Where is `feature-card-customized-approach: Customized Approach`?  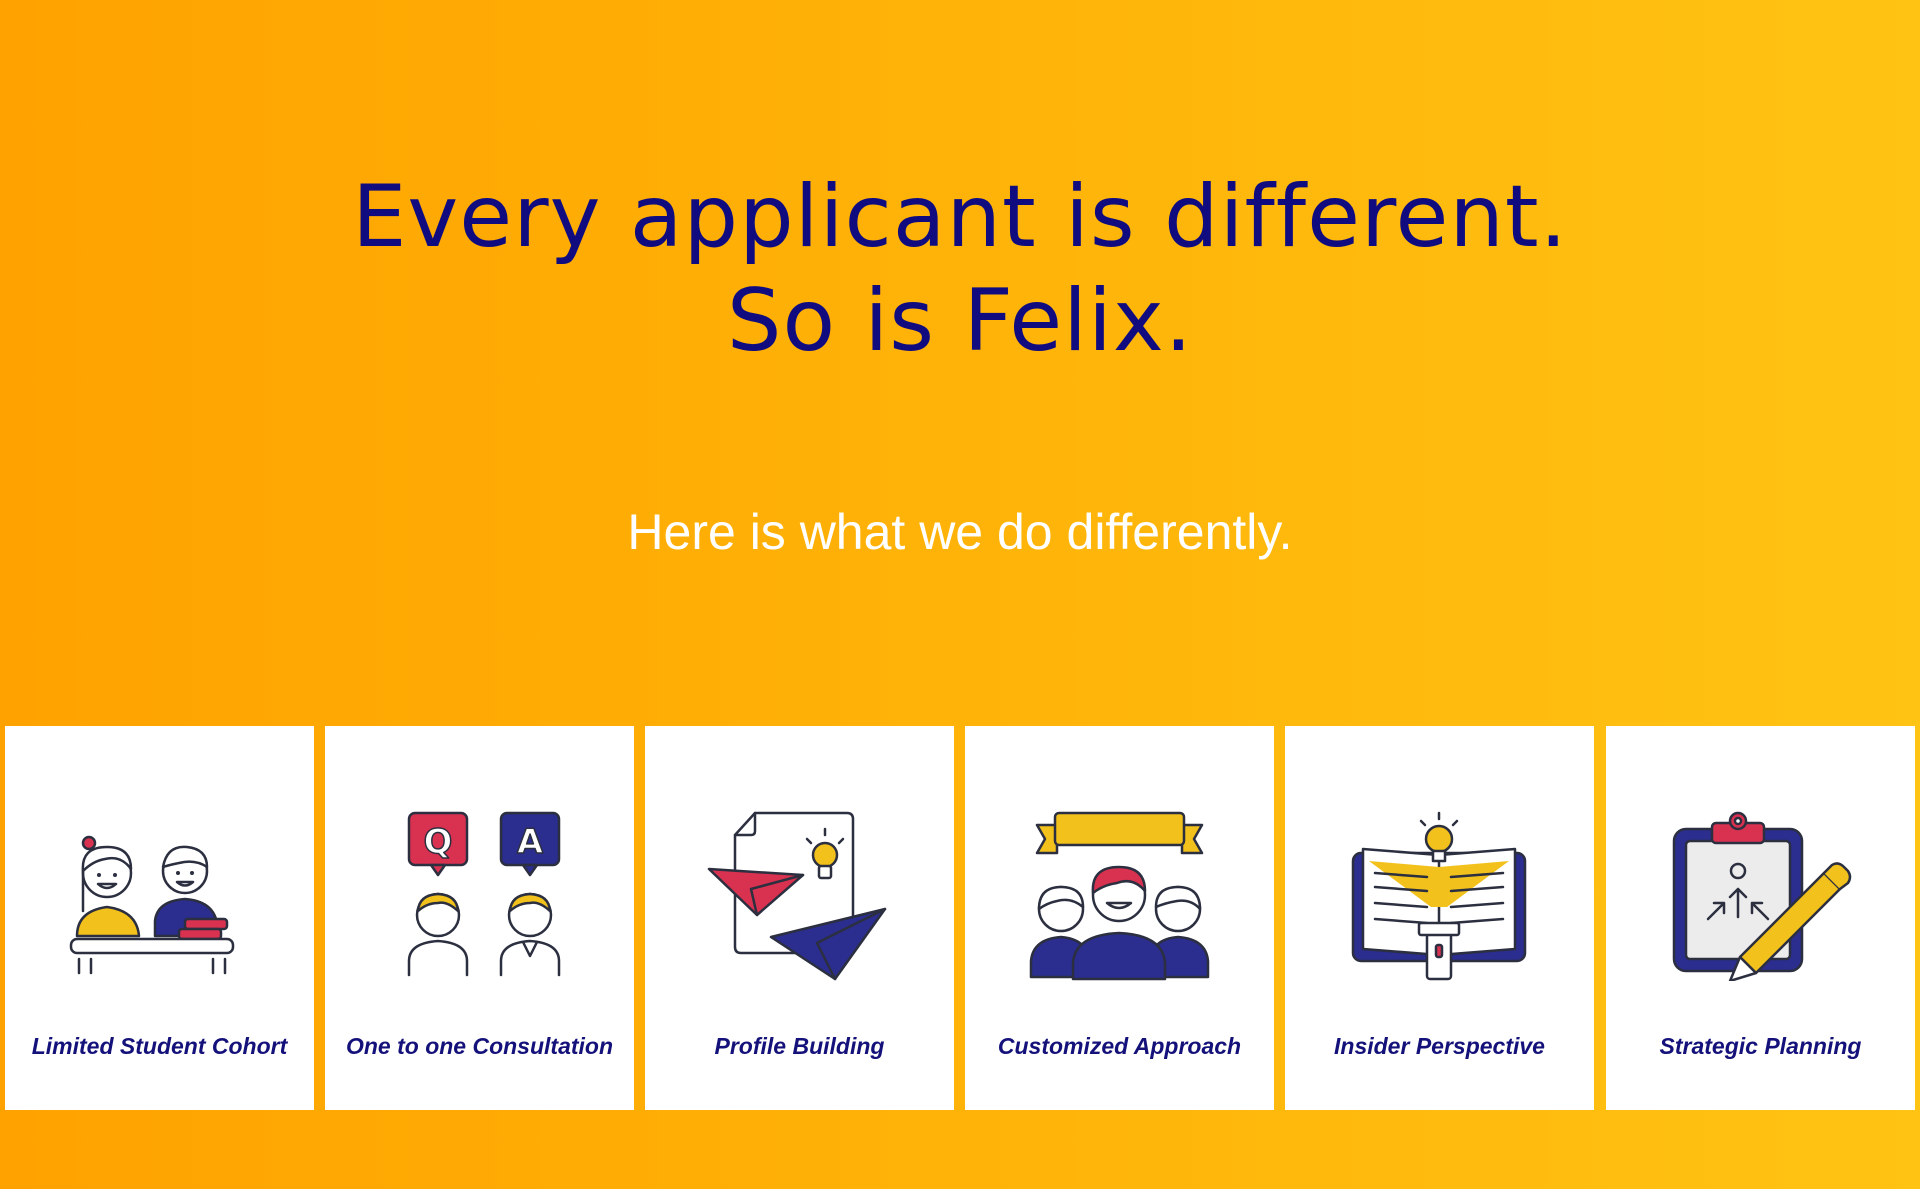
feature-card-customized-approach: Customized Approach is located at coordinates (1119, 918).